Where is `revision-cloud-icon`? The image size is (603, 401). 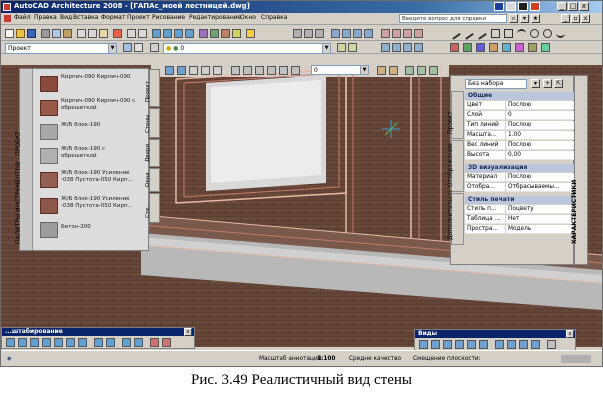 revision-cloud-icon is located at coordinates (547, 33).